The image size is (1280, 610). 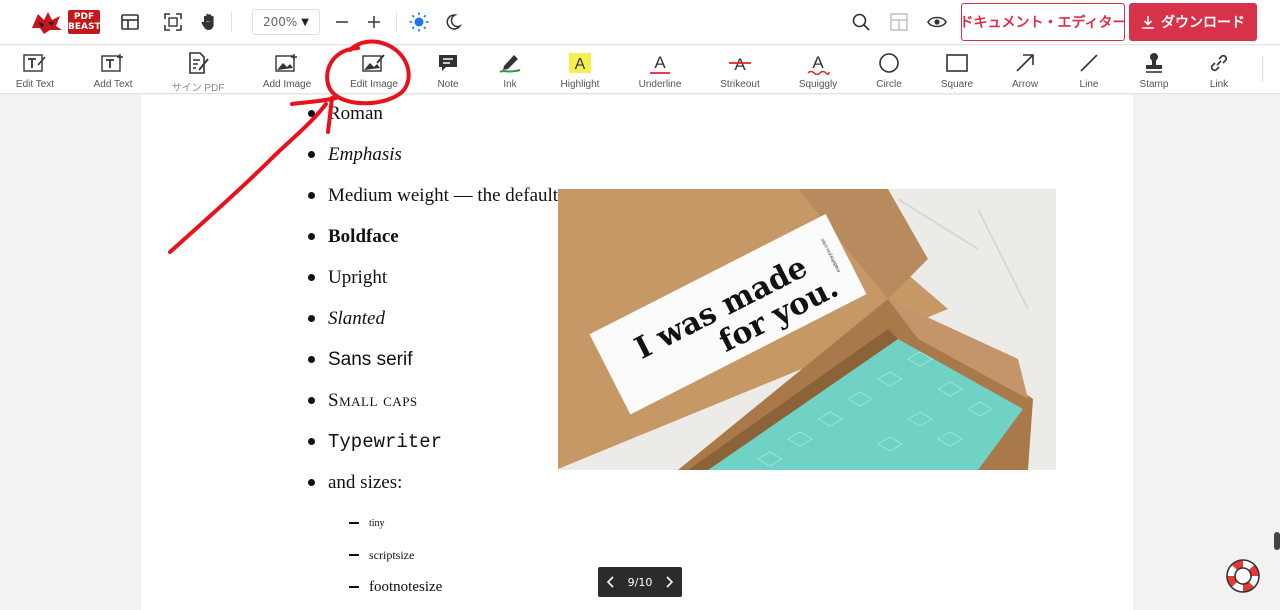 I want to click on header-right: ドキュメント・エディター ダウンロード, so click(x=1052, y=22).